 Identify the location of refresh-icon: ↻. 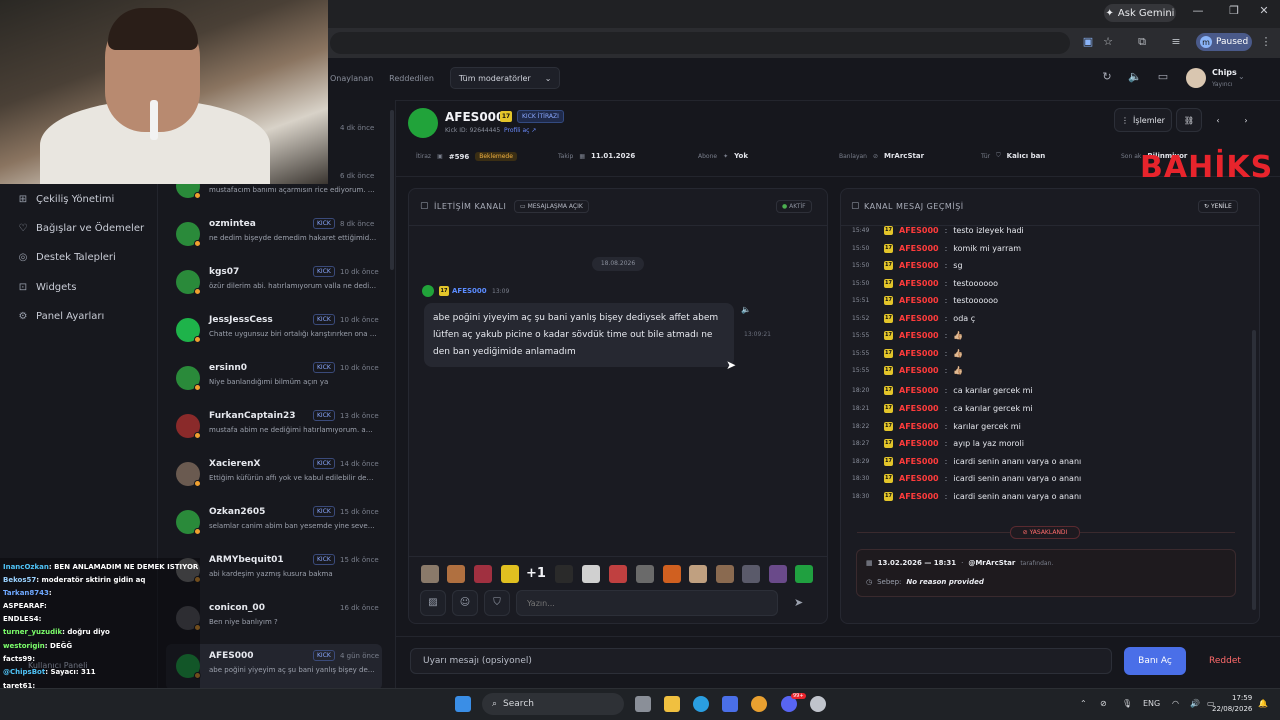
(1107, 79).